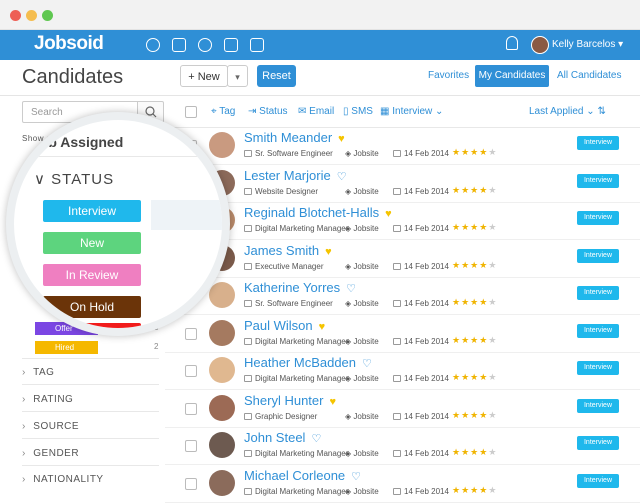  Describe the element at coordinates (294, 137) in the screenshot. I see `candidate-name: Smith Meander ♥` at that location.